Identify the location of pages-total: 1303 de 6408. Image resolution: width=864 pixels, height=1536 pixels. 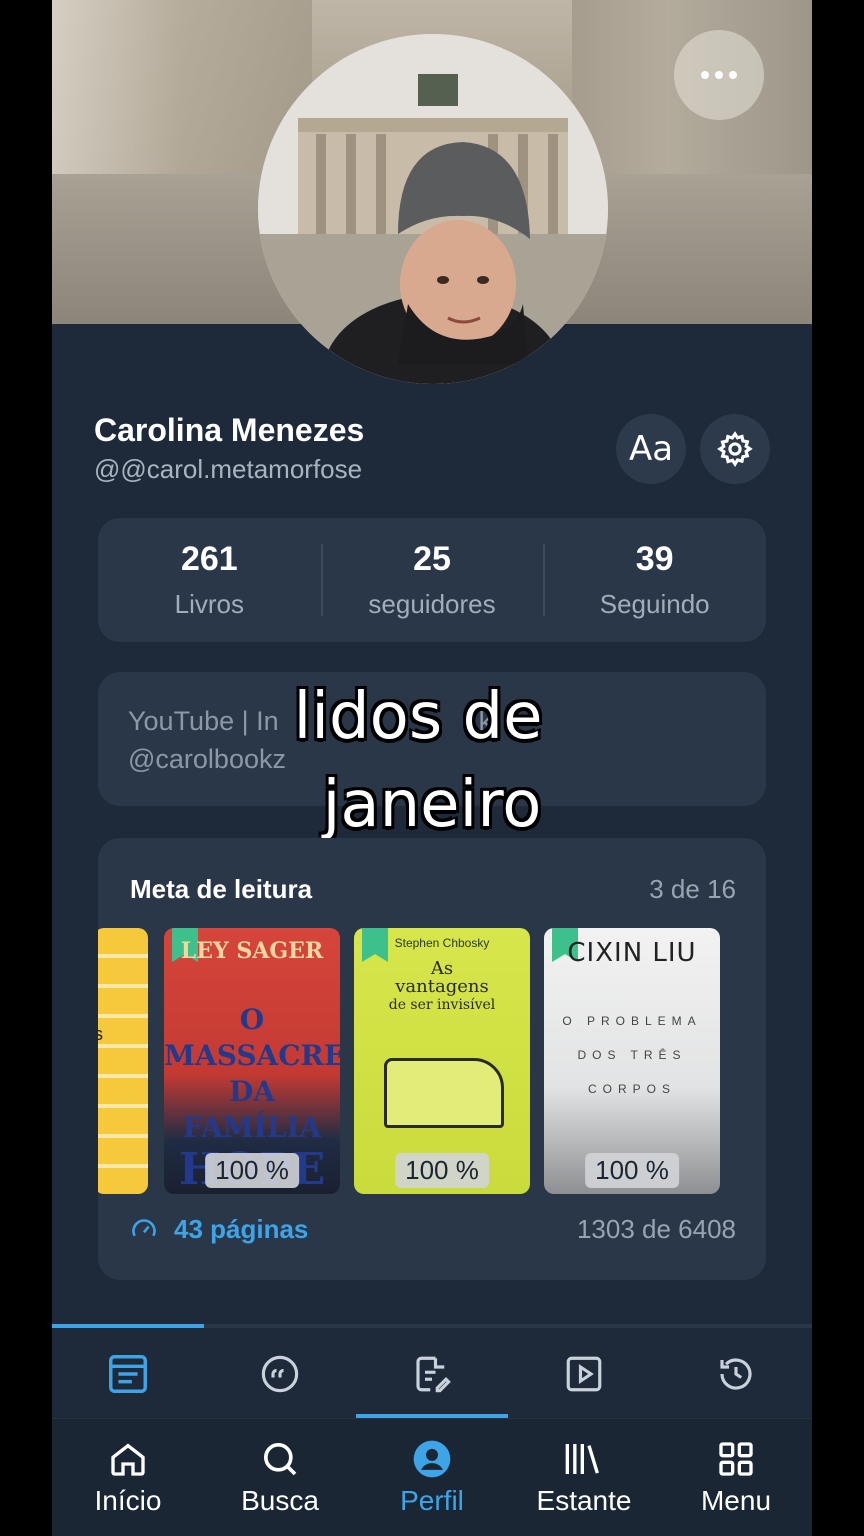
(656, 1229).